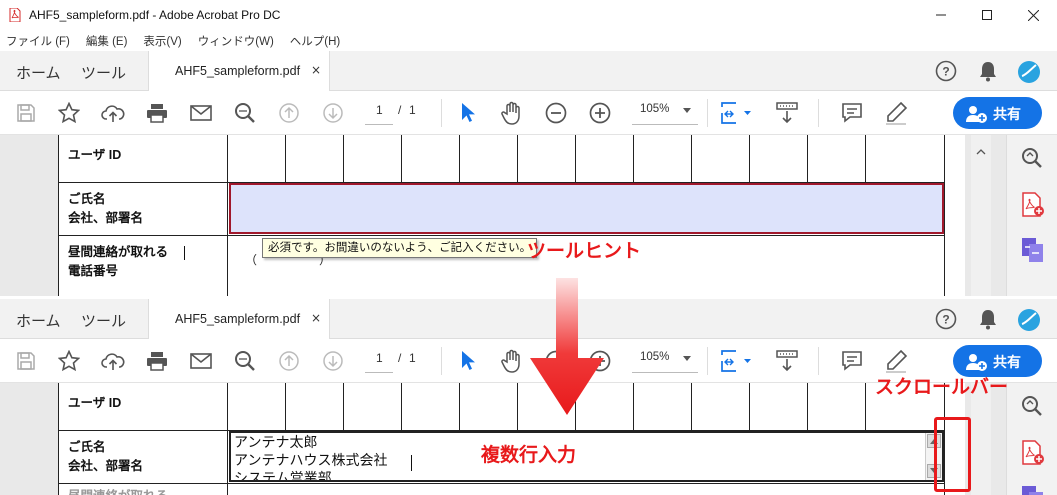 The height and width of the screenshot is (495, 1057). I want to click on scroll-up-icon, so click(981, 152).